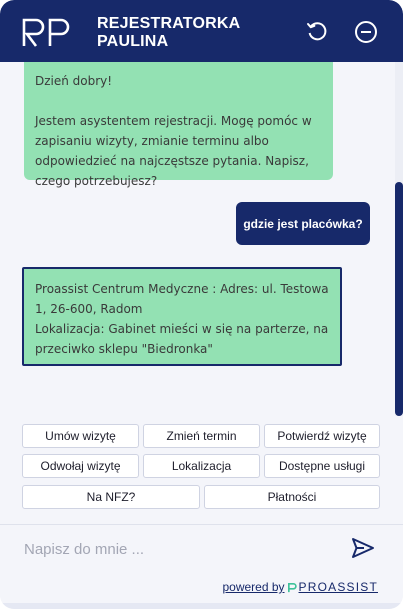 The width and height of the screenshot is (403, 609). What do you see at coordinates (399, 299) in the screenshot?
I see `scrollbar-thumb` at bounding box center [399, 299].